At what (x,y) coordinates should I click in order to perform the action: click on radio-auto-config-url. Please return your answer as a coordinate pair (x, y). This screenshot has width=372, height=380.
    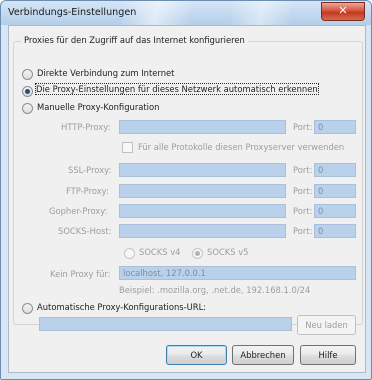
    Looking at the image, I should click on (27, 308).